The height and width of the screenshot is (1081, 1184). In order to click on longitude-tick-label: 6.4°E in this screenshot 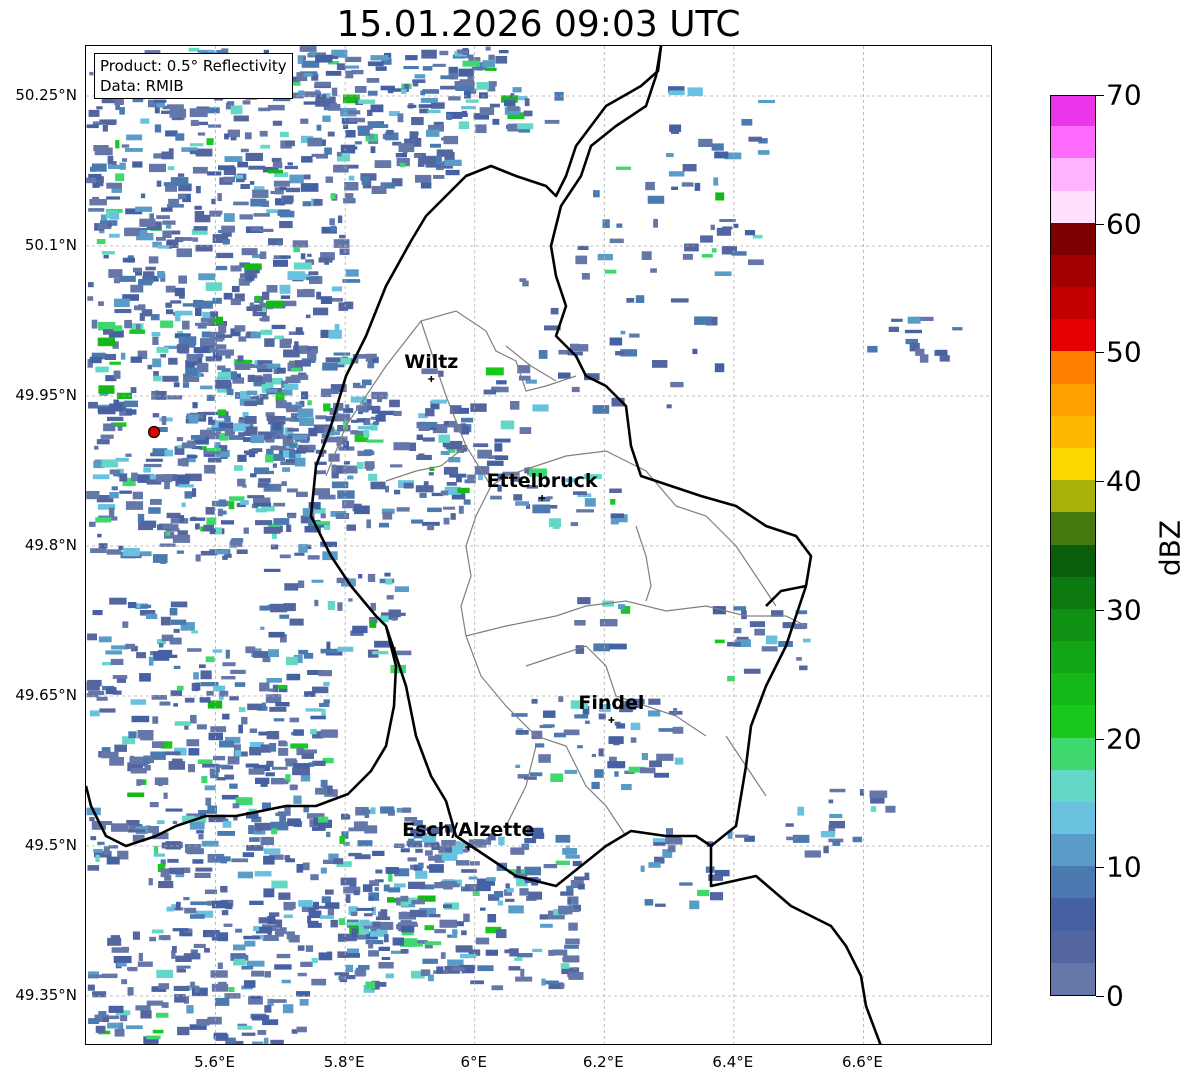, I will do `click(733, 1062)`.